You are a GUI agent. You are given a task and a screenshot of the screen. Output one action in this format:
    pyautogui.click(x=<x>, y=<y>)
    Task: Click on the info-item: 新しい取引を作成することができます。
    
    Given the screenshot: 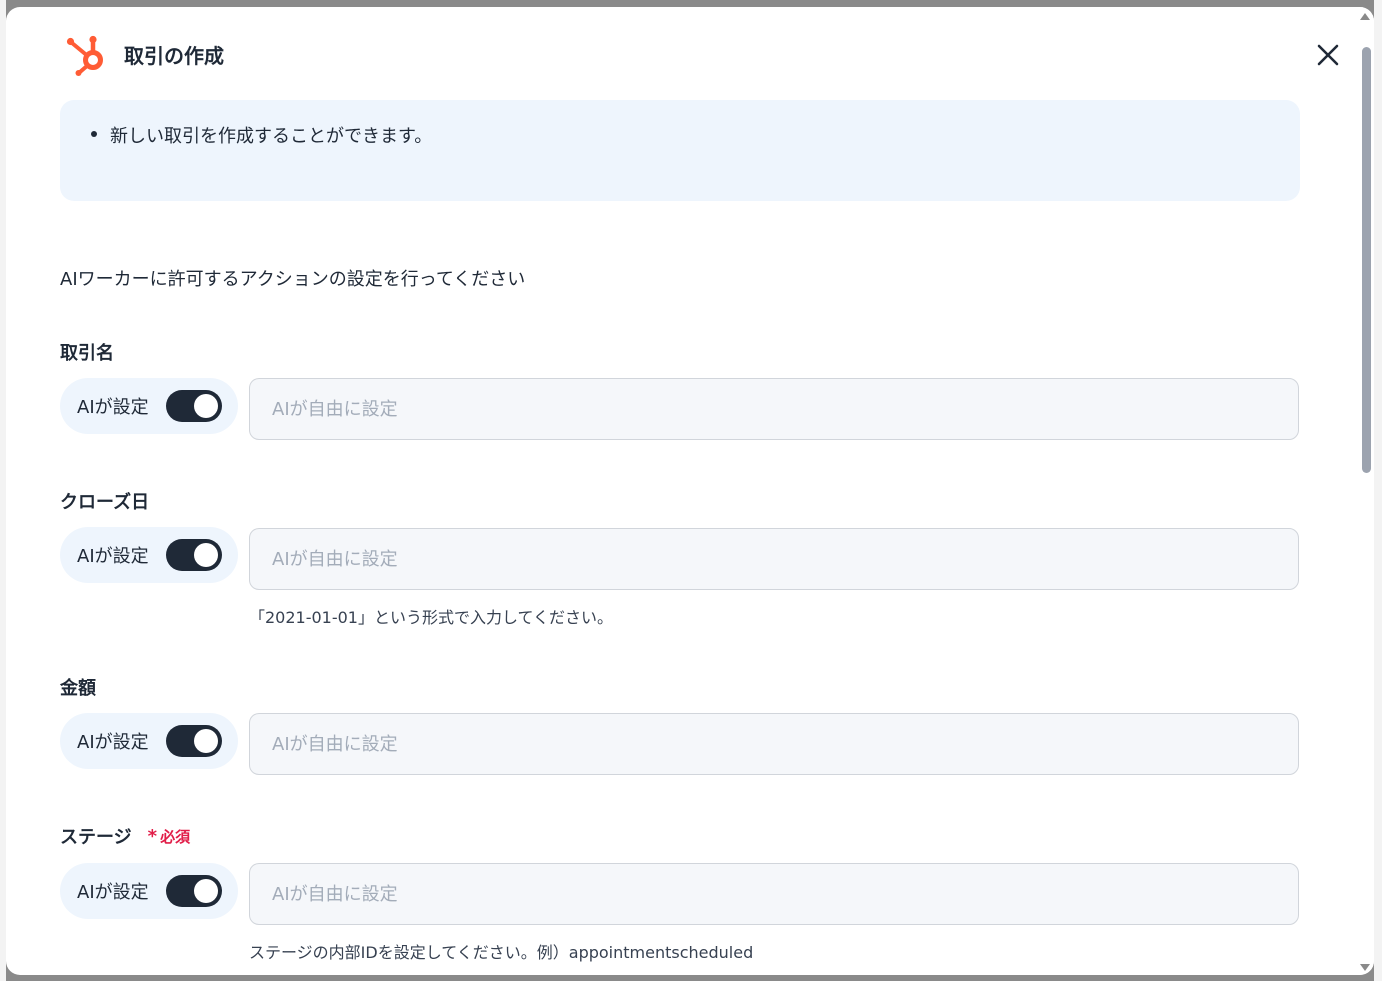 What is the action you would take?
    pyautogui.click(x=271, y=136)
    